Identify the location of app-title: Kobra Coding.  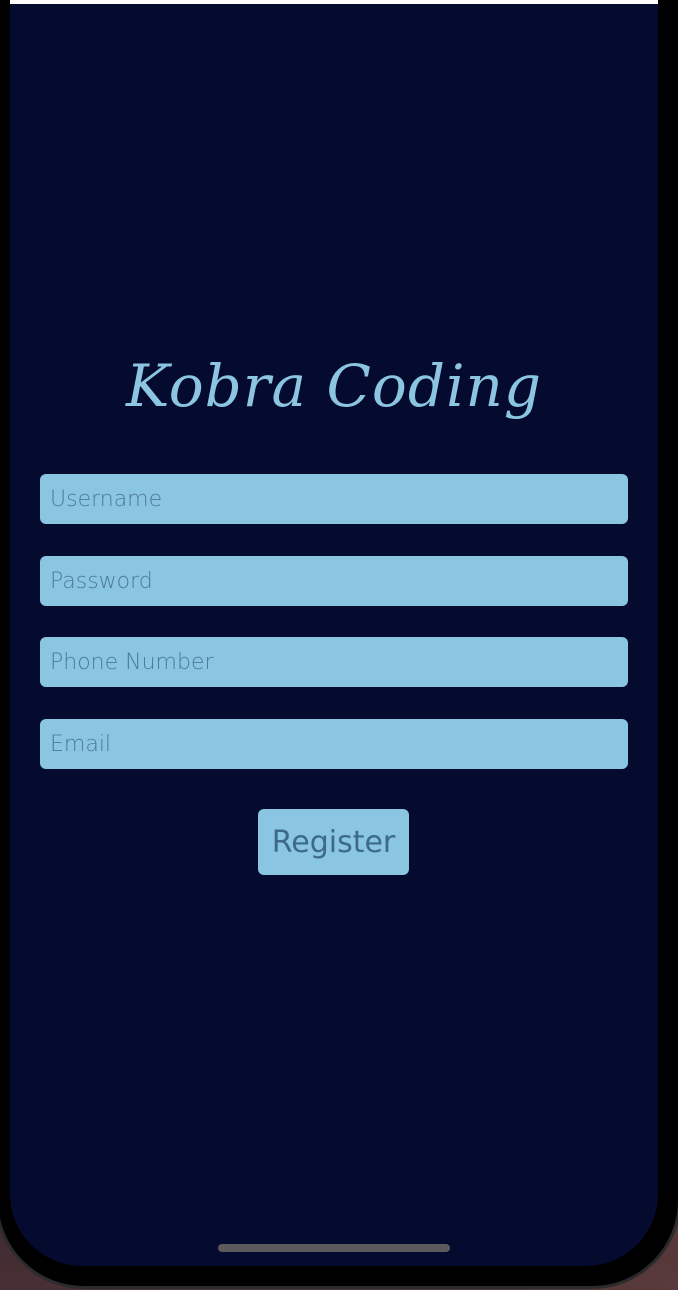
(334, 386).